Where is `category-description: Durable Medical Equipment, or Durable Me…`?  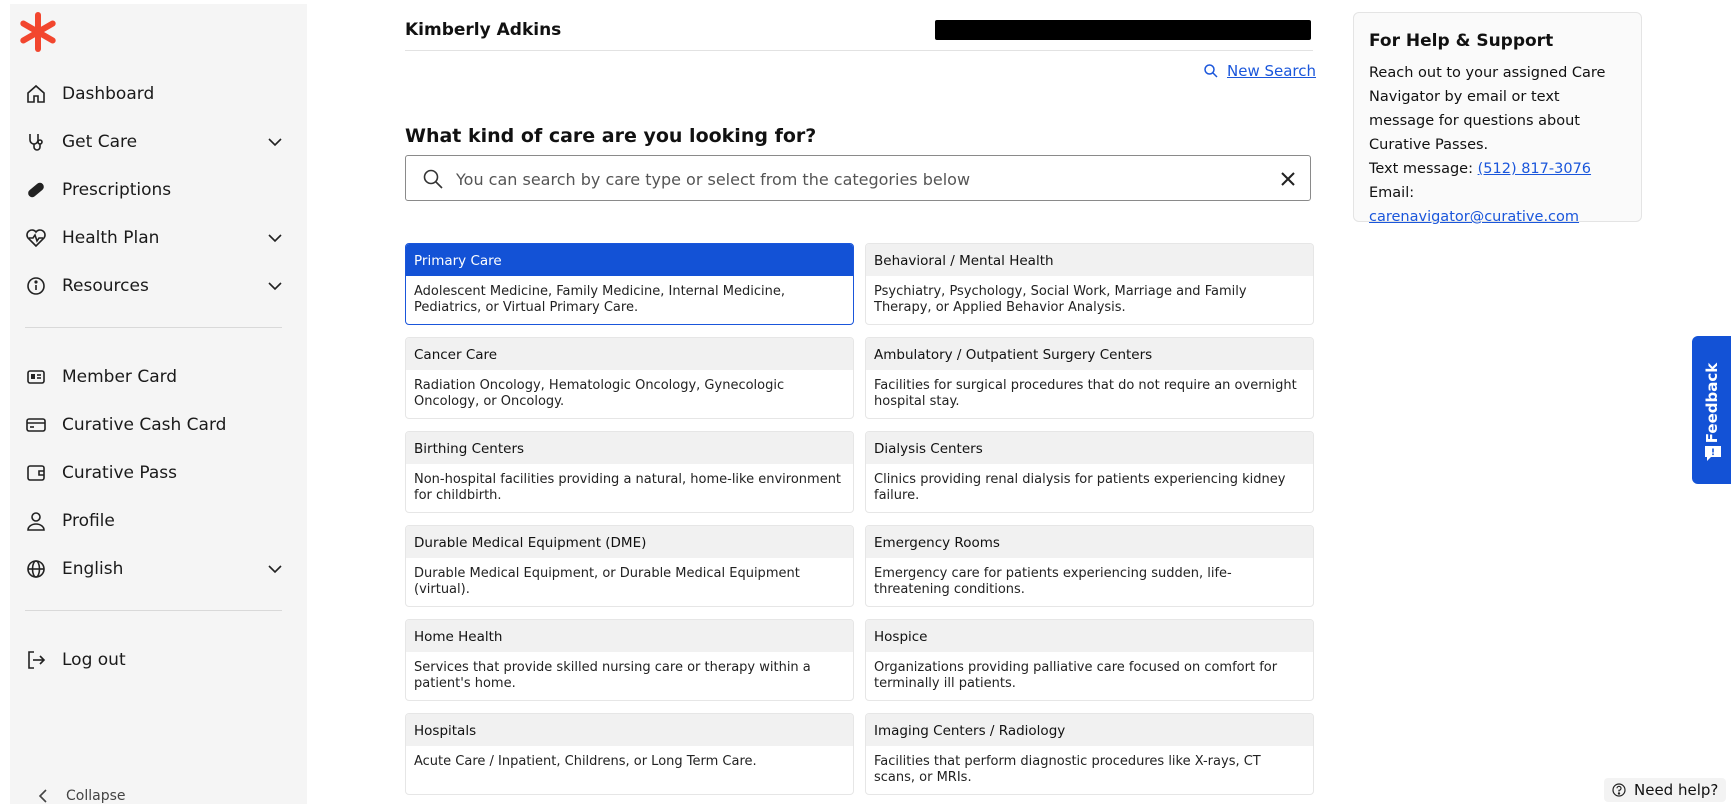 category-description: Durable Medical Equipment, or Durable Me… is located at coordinates (607, 581).